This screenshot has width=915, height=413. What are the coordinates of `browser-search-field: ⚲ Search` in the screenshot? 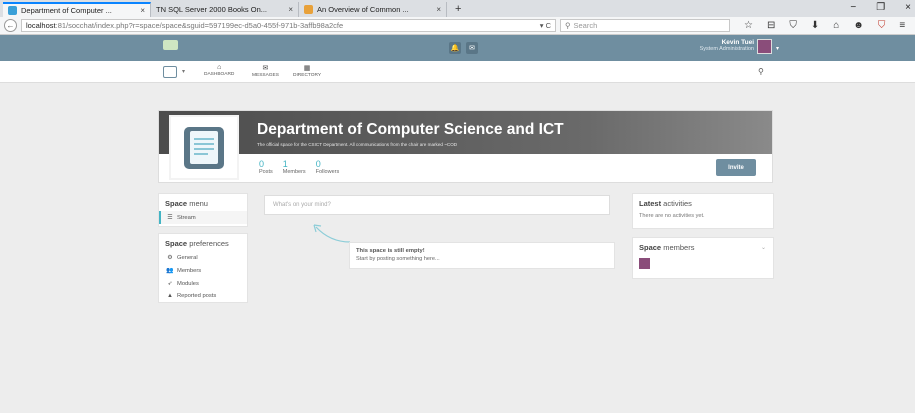 It's located at (645, 25).